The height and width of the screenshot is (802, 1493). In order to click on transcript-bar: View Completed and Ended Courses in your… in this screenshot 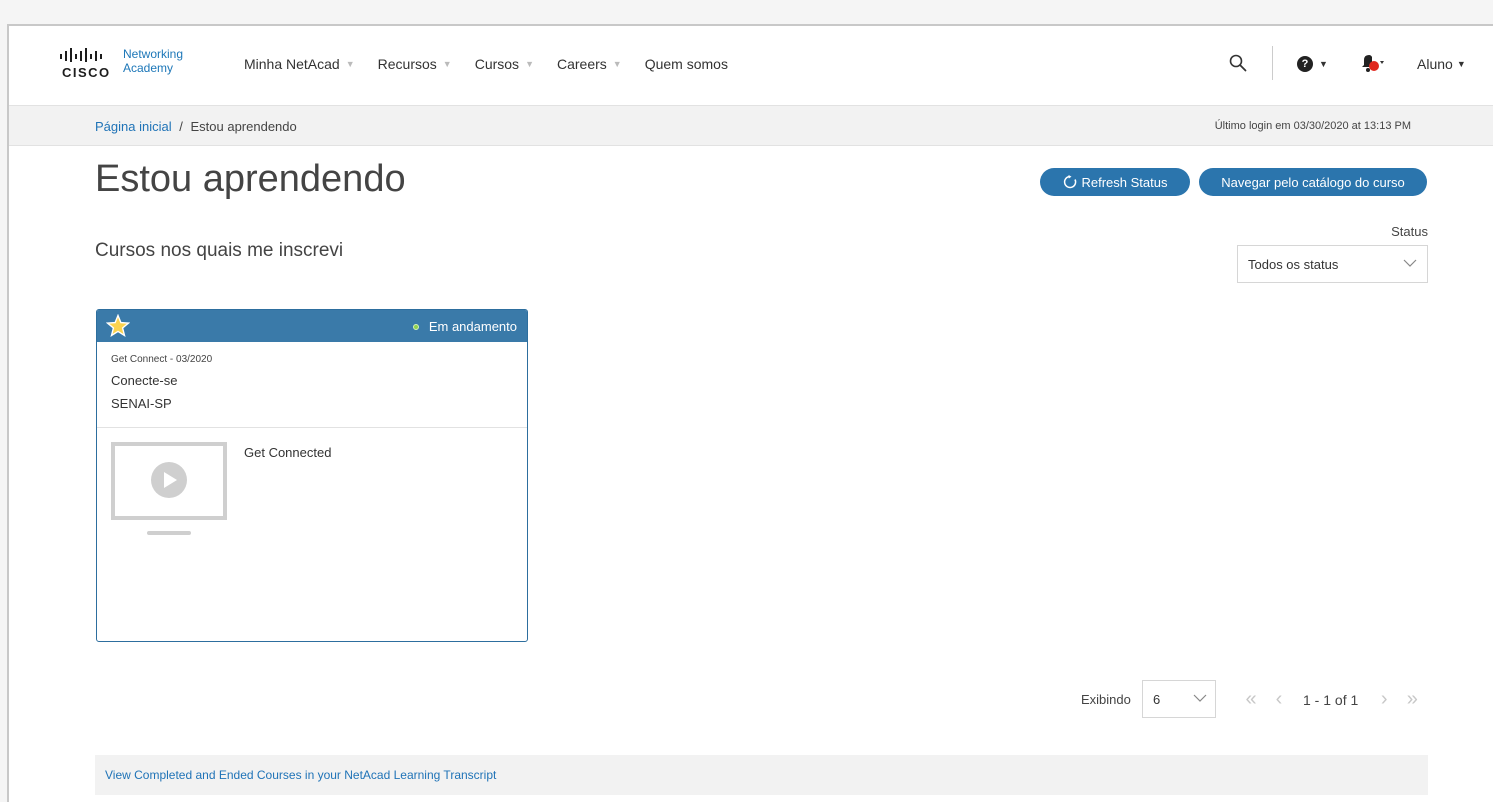, I will do `click(761, 775)`.